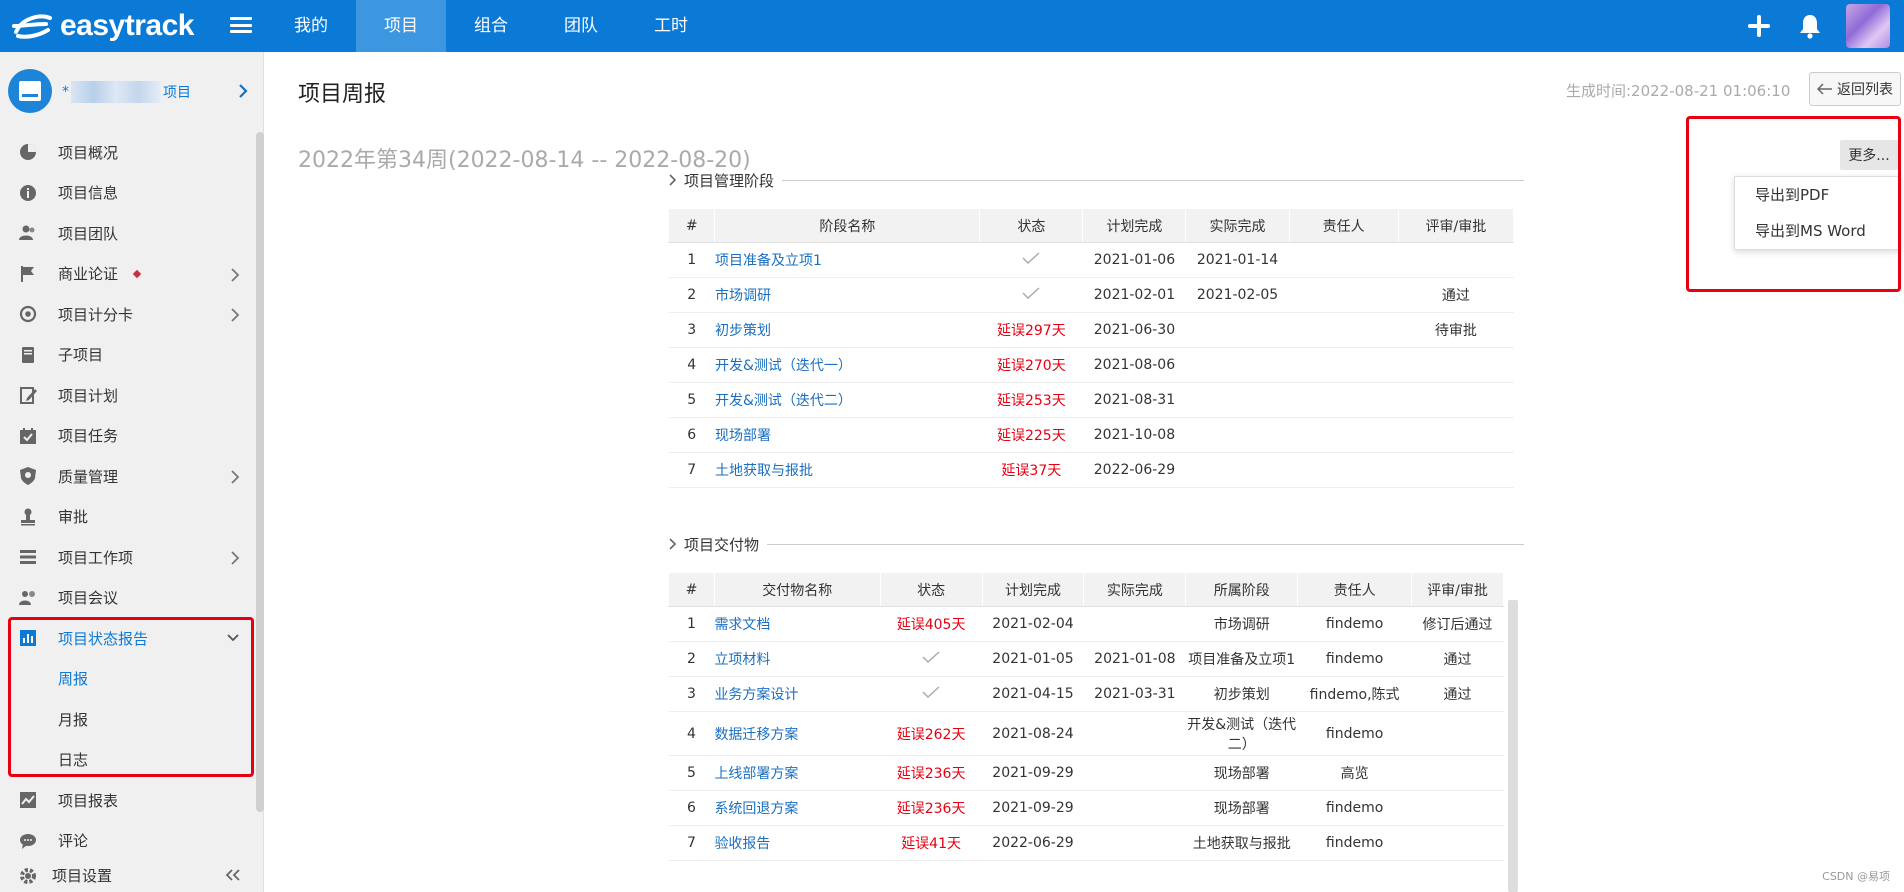 The width and height of the screenshot is (1904, 892). What do you see at coordinates (797, 659) in the screenshot?
I see `deliverable-name-link: 立项材料` at bounding box center [797, 659].